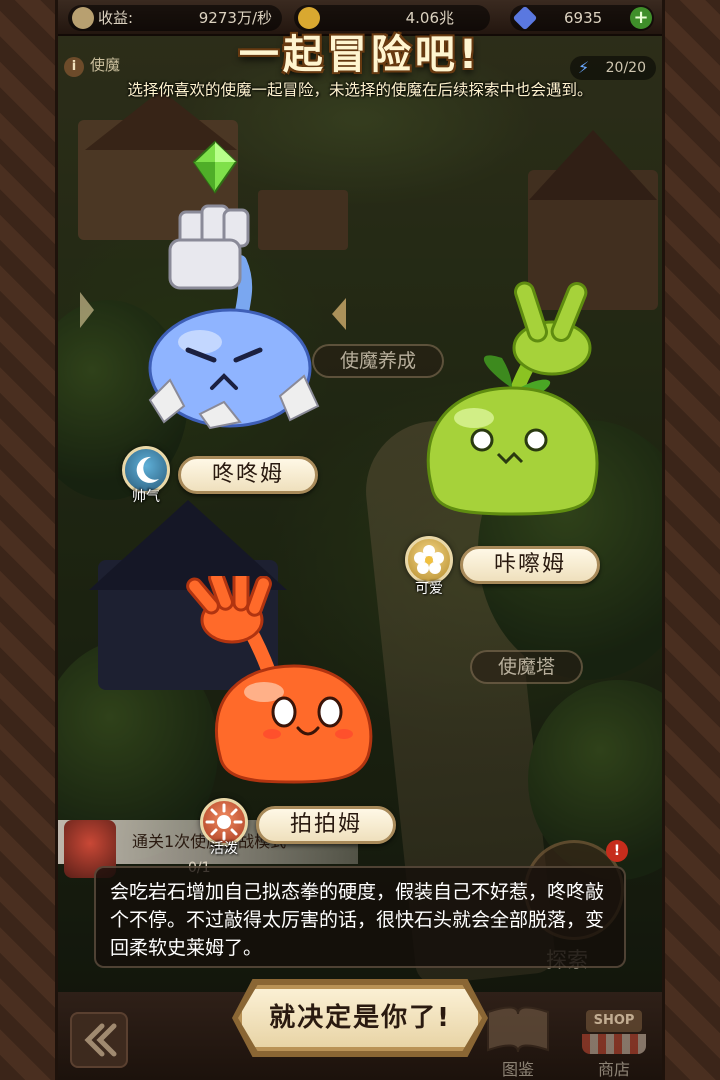  I want to click on back-button, so click(99, 1040).